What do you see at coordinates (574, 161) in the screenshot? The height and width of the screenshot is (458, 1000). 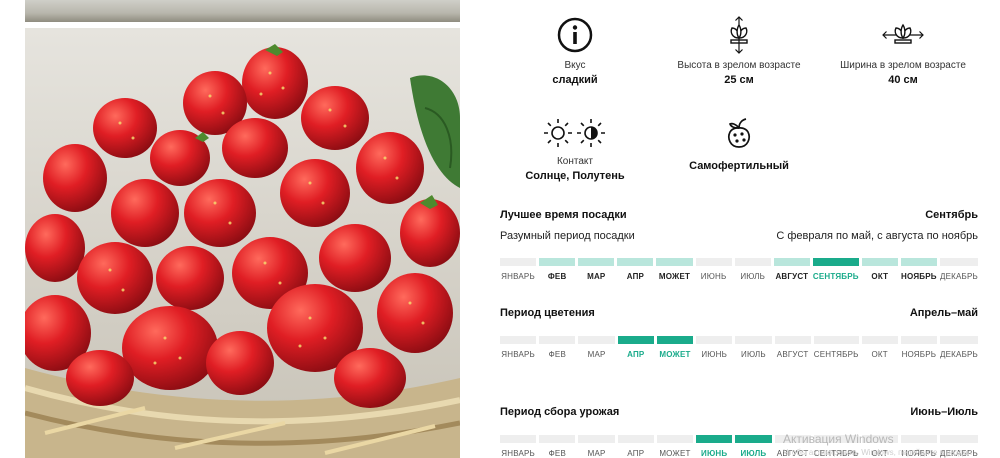 I see `attribute-label: Контакт` at bounding box center [574, 161].